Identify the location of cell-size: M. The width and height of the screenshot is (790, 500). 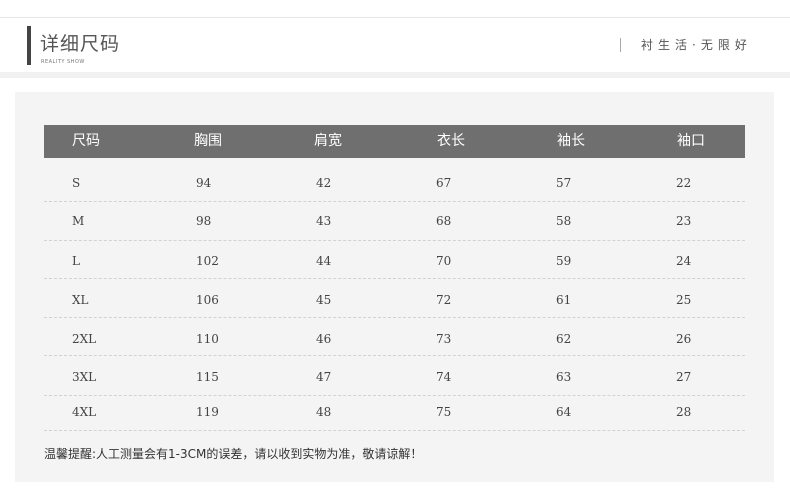
(78, 221).